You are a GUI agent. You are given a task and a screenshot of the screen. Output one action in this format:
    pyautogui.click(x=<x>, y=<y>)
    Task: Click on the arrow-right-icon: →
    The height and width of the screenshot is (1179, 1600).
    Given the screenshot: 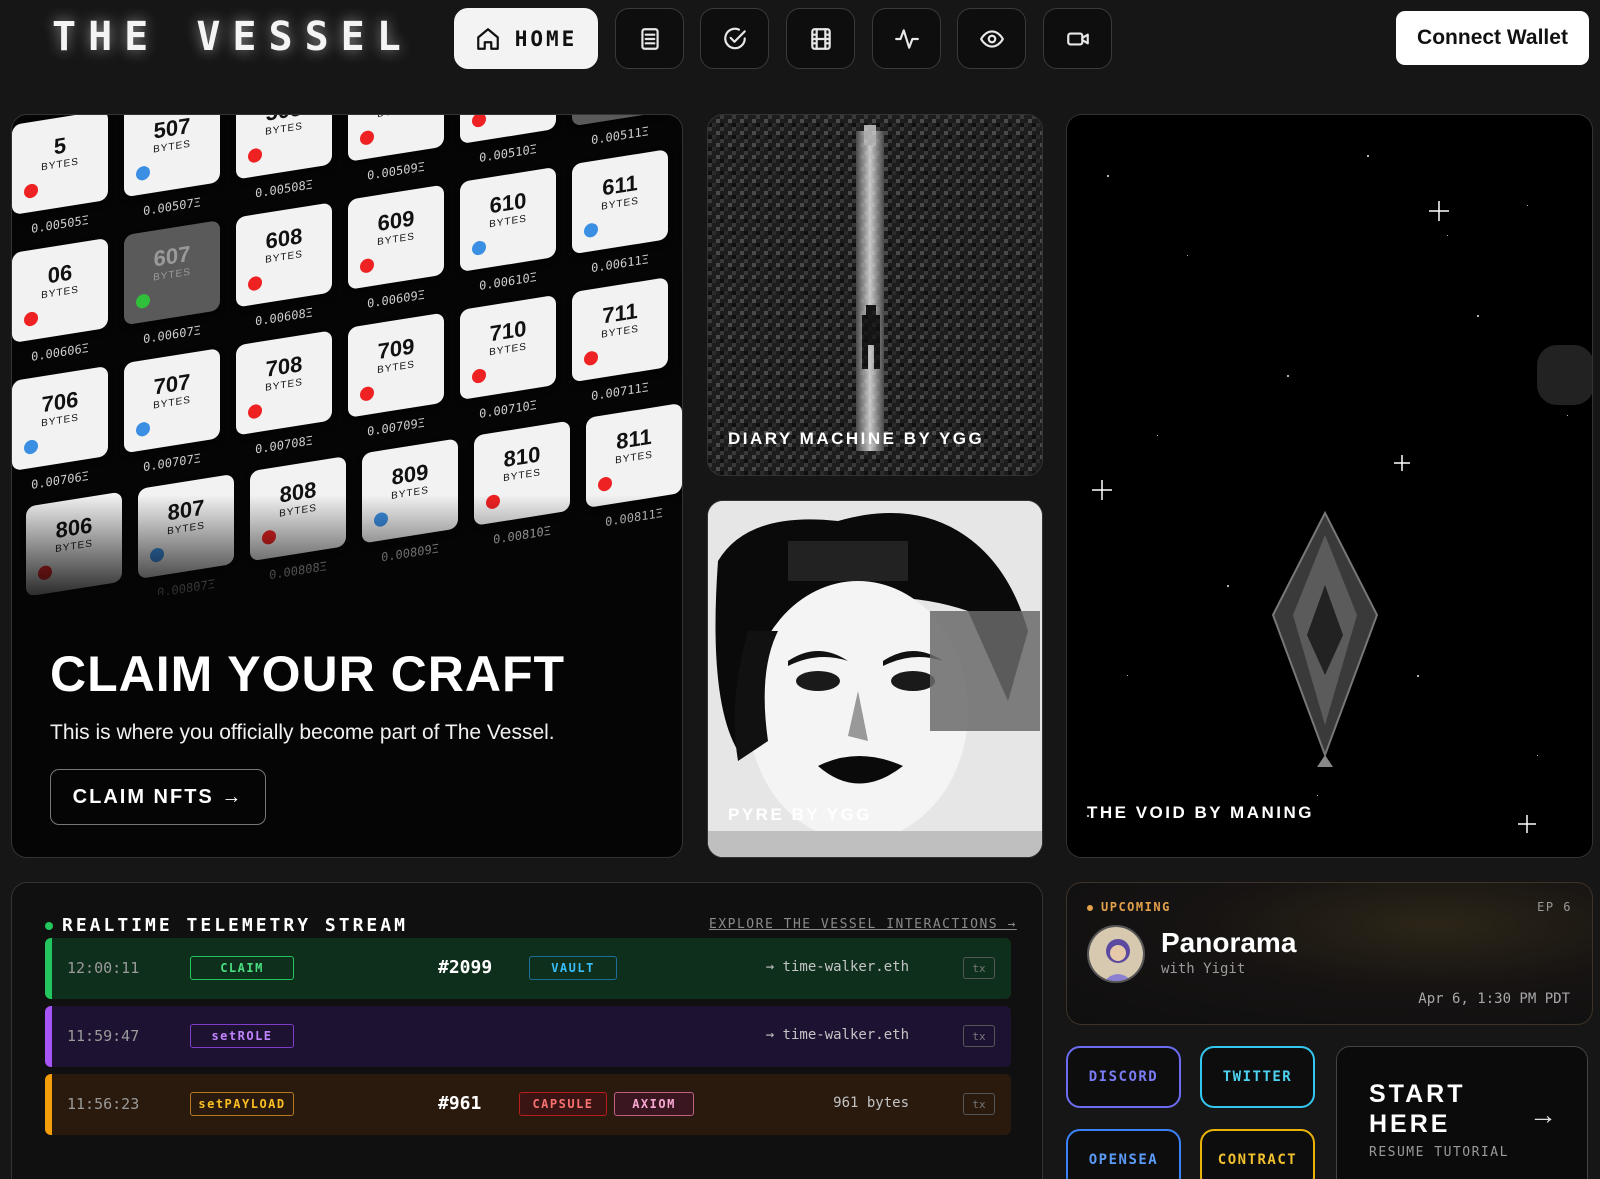 What is the action you would take?
    pyautogui.click(x=1543, y=1114)
    